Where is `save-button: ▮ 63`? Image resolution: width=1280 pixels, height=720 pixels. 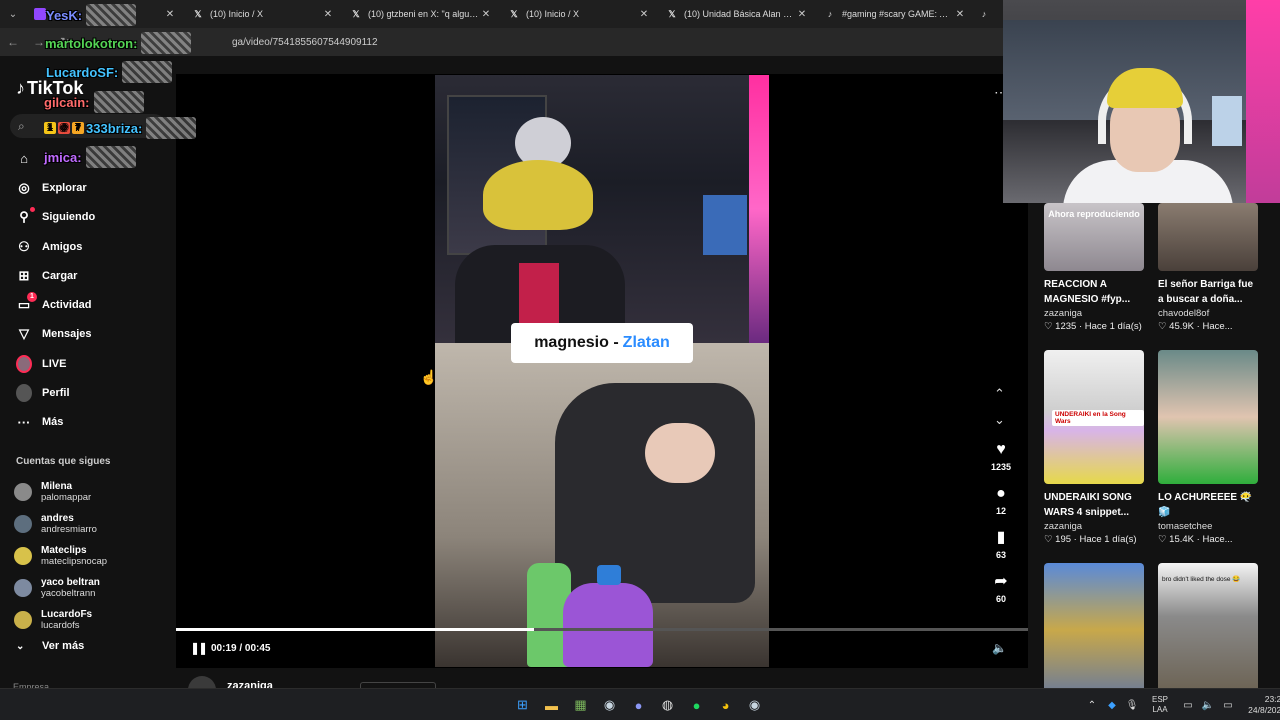 save-button: ▮ 63 is located at coordinates (1001, 544).